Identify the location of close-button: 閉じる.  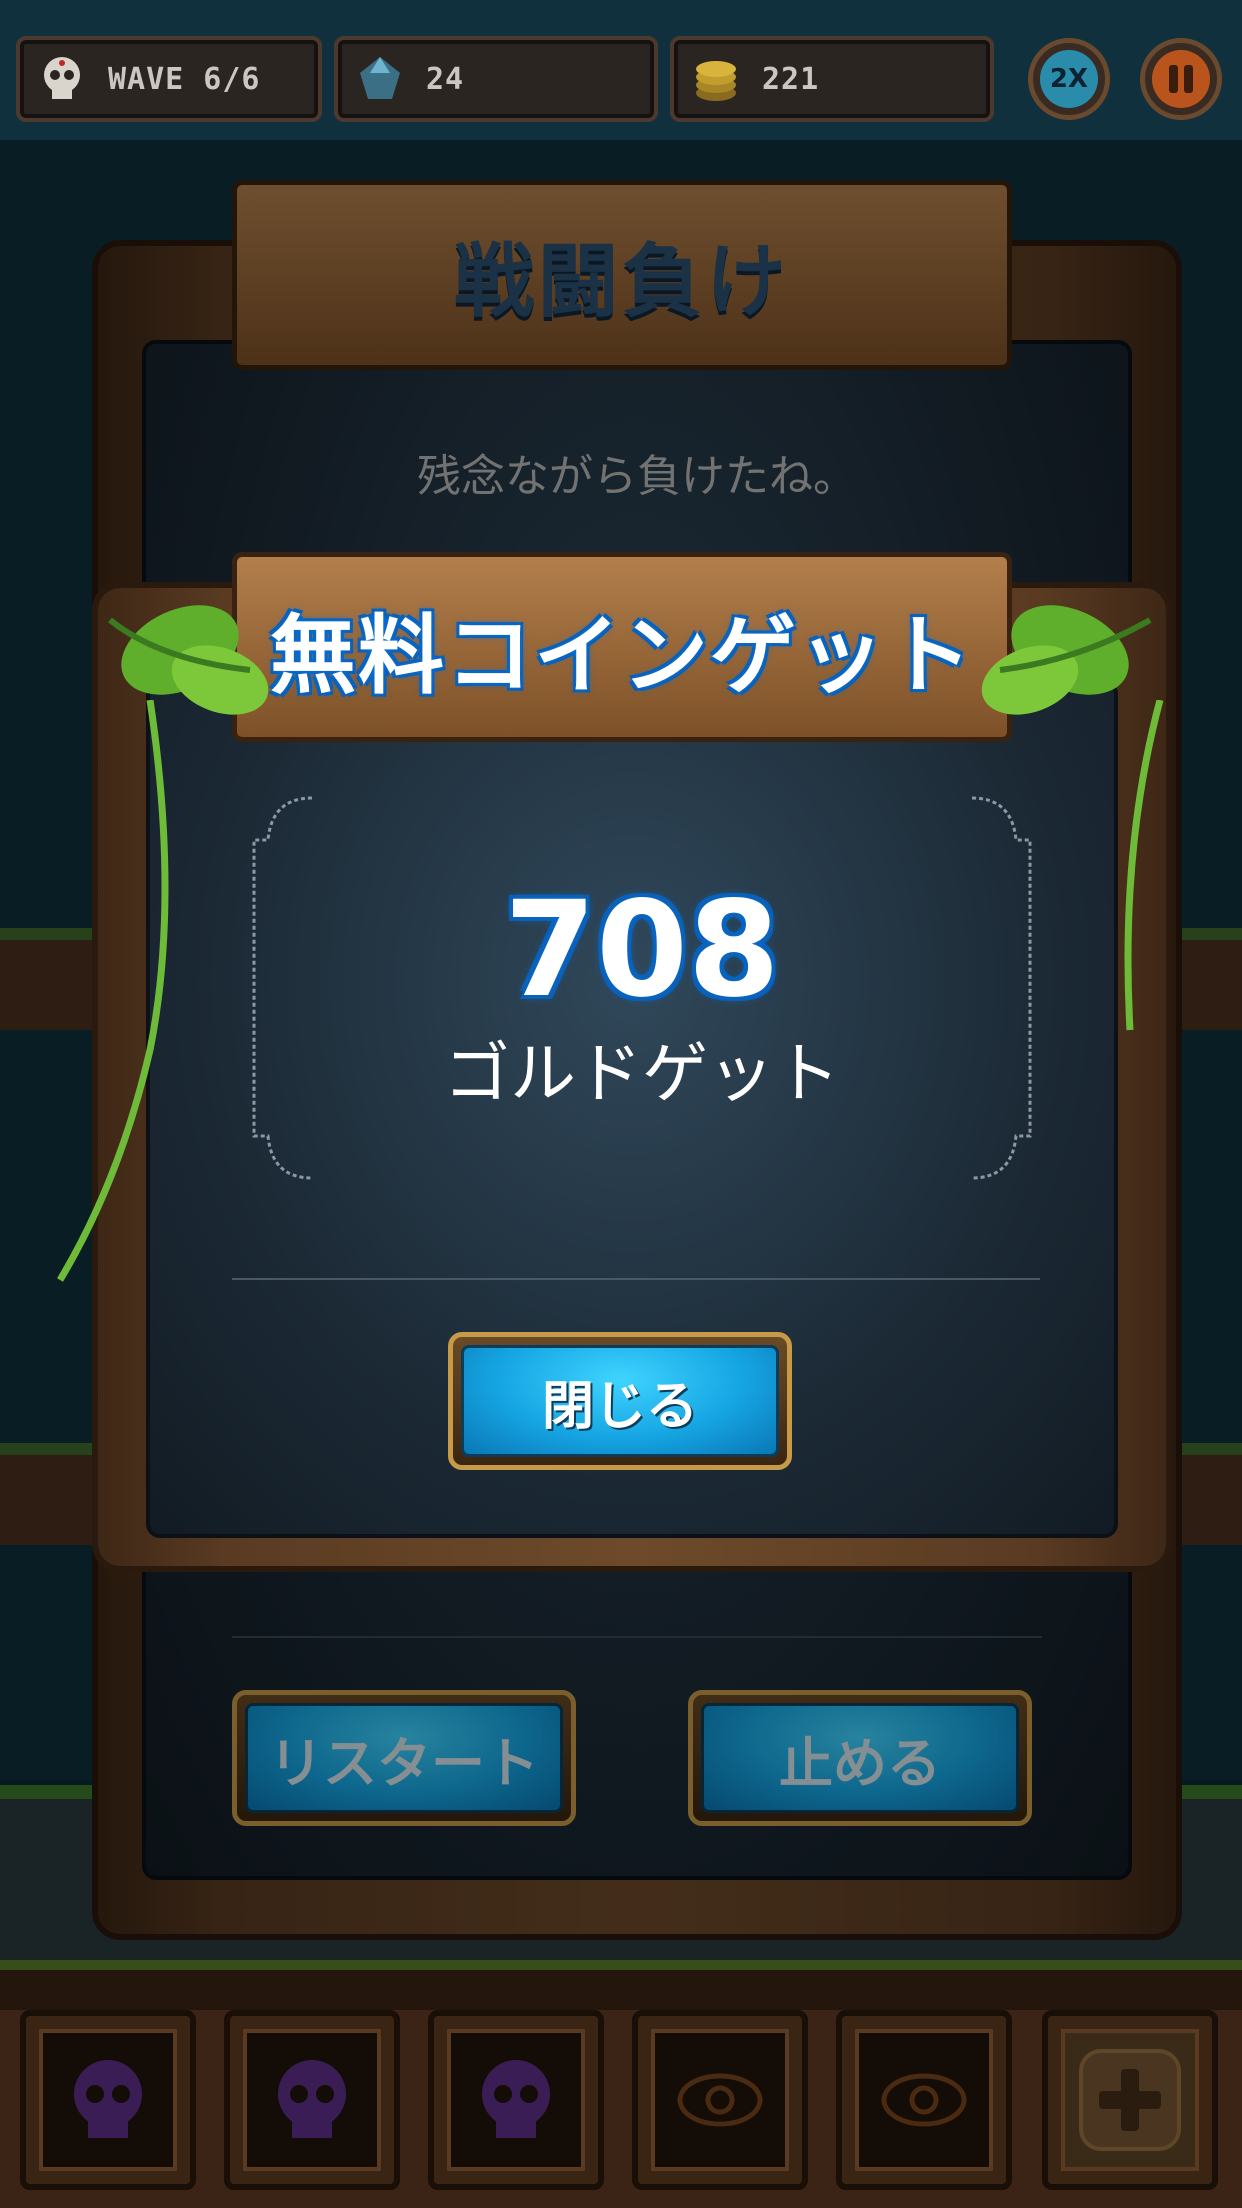
(620, 1401).